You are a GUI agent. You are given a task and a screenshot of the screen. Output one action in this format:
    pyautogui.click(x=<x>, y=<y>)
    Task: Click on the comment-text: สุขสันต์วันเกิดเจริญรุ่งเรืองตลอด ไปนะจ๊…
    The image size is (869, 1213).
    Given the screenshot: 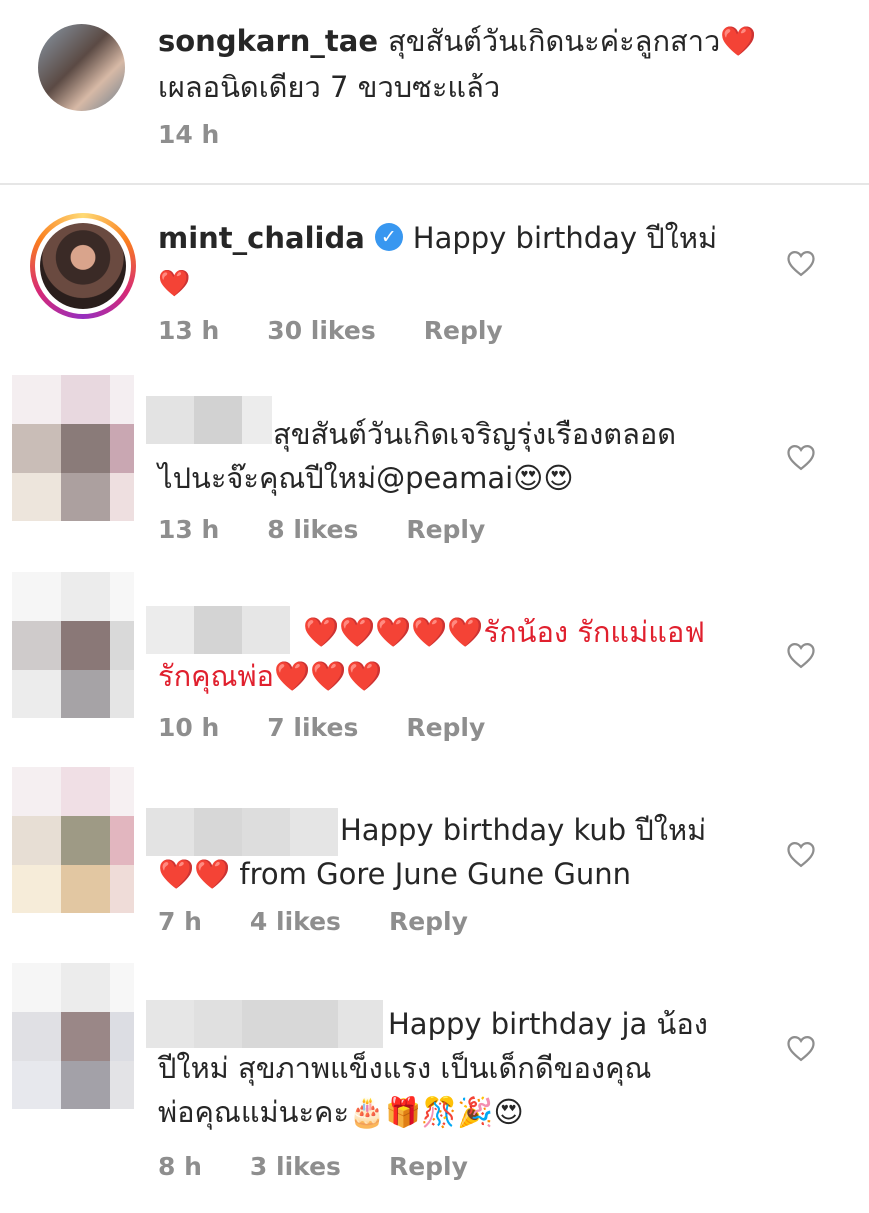 What is the action you would take?
    pyautogui.click(x=458, y=456)
    